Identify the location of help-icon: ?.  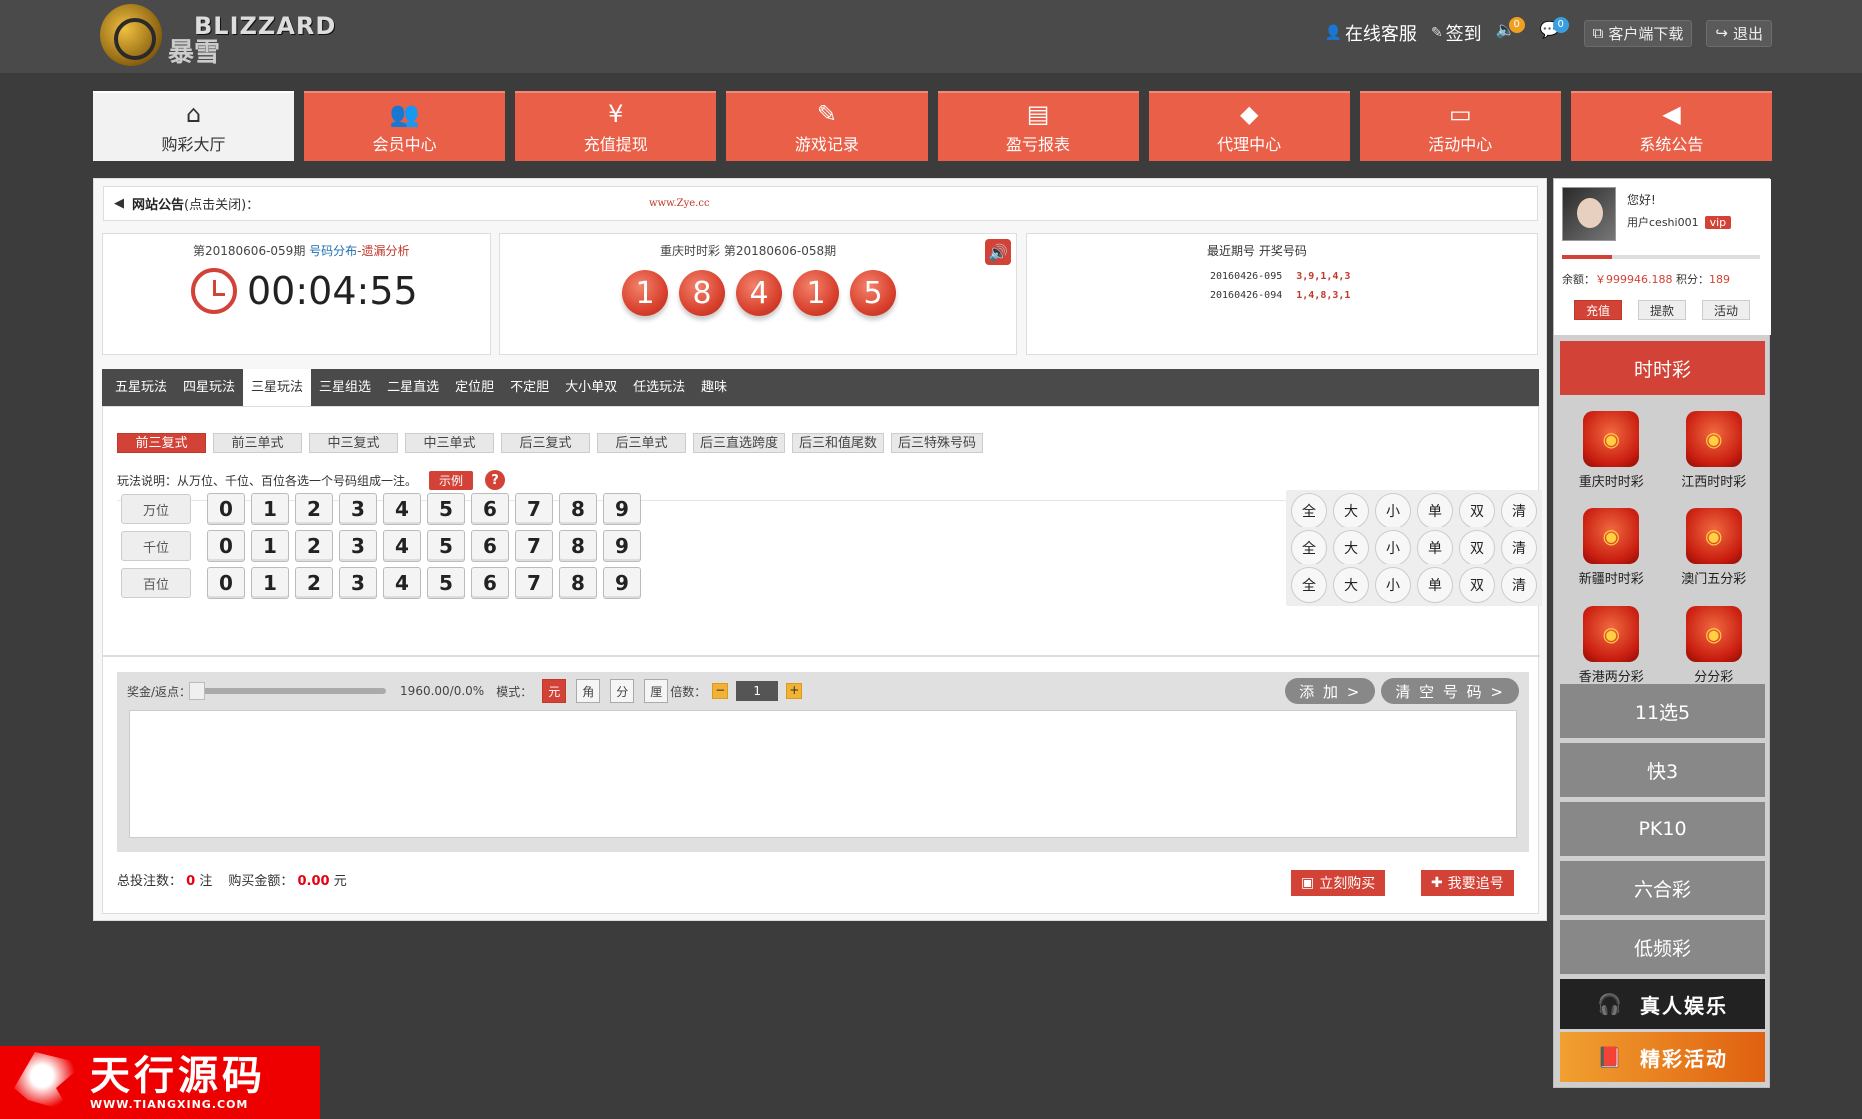
(495, 480).